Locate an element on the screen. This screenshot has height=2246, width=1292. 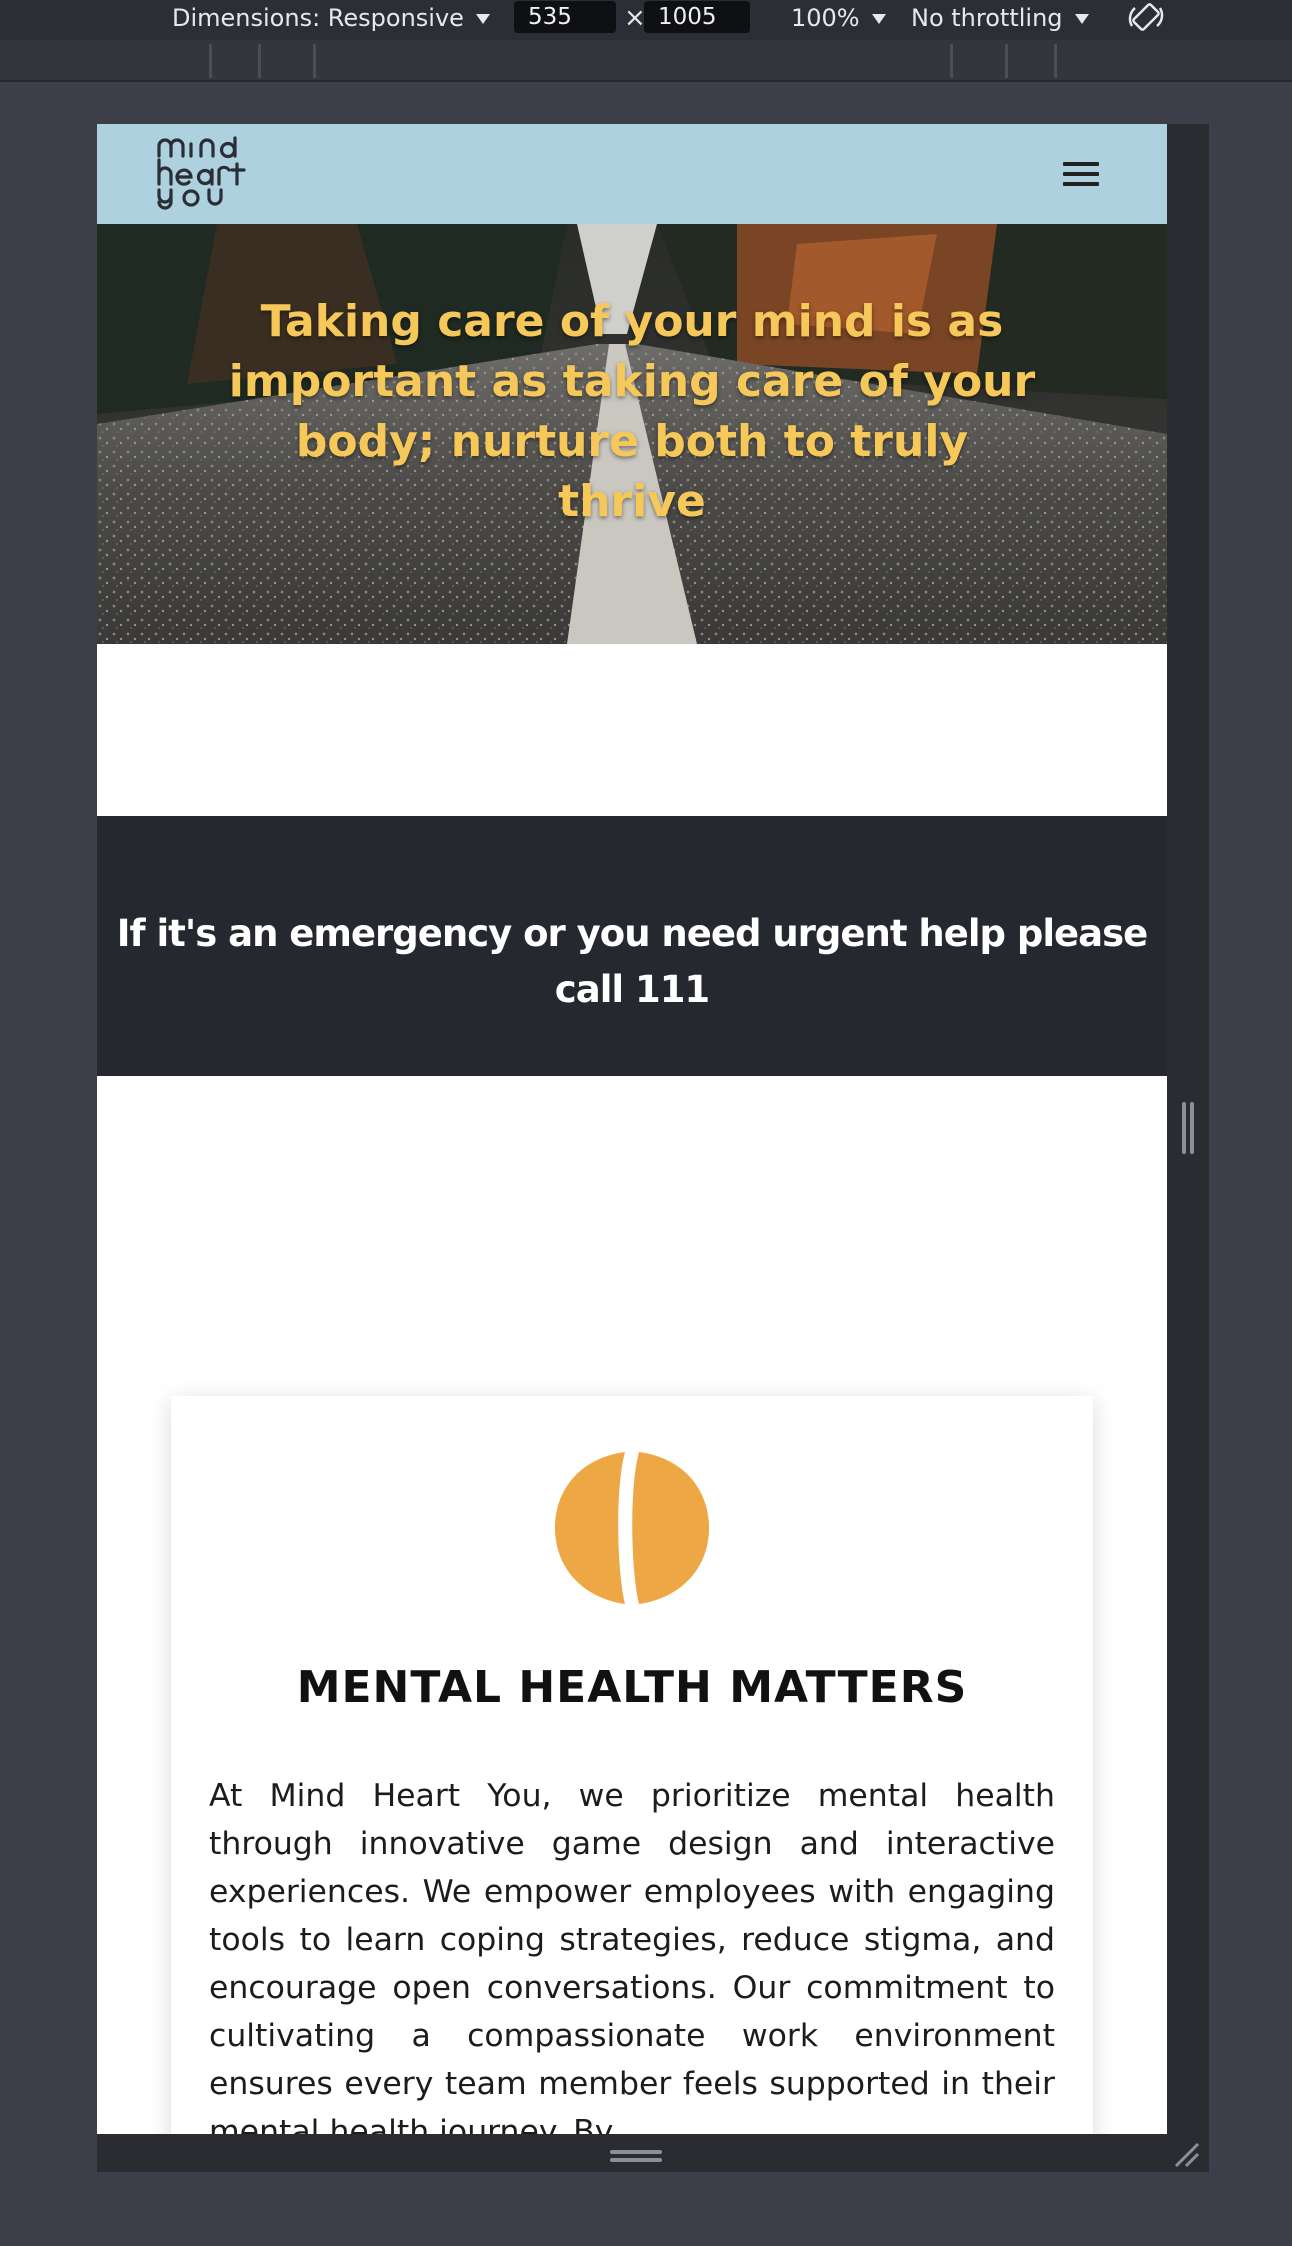
logo-wordmark is located at coordinates (201, 173).